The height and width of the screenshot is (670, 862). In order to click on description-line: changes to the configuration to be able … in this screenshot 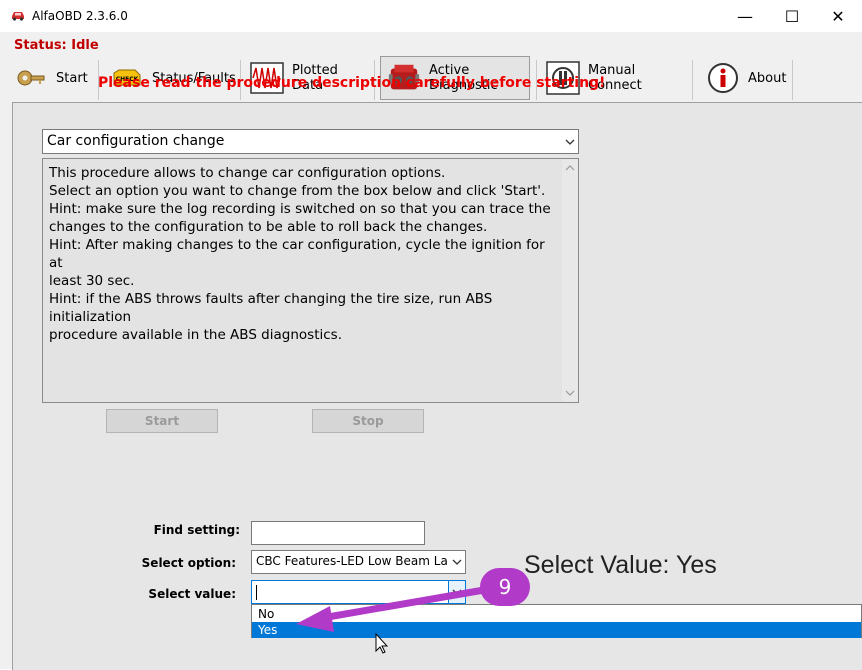, I will do `click(268, 227)`.